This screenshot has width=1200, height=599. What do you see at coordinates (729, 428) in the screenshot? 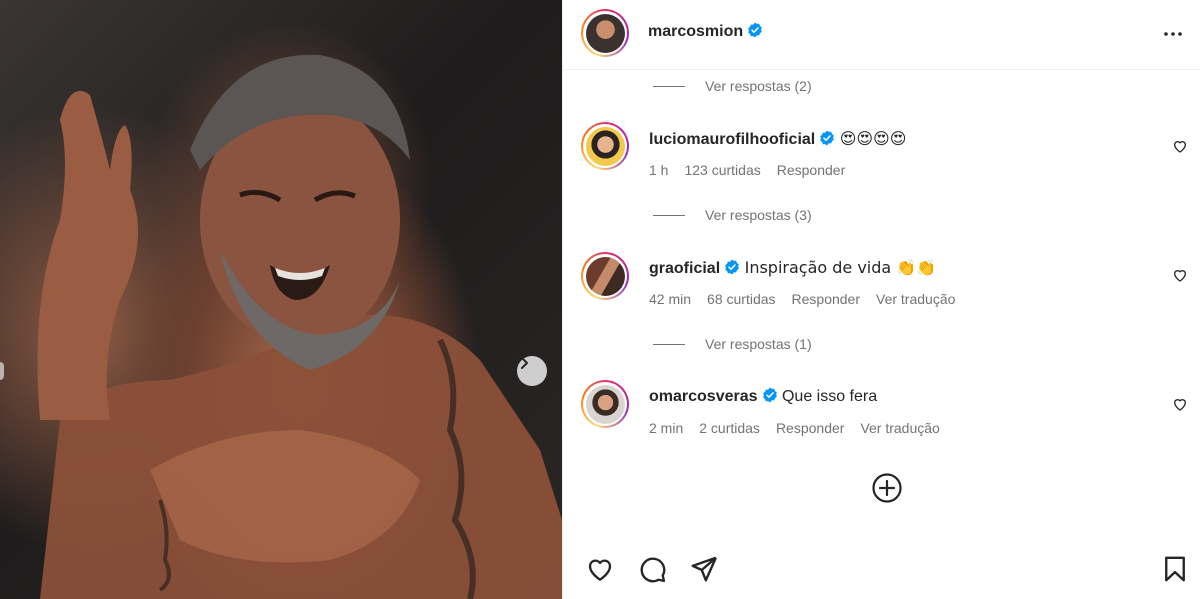
I see `comment-likes-link: 2 curtidas` at bounding box center [729, 428].